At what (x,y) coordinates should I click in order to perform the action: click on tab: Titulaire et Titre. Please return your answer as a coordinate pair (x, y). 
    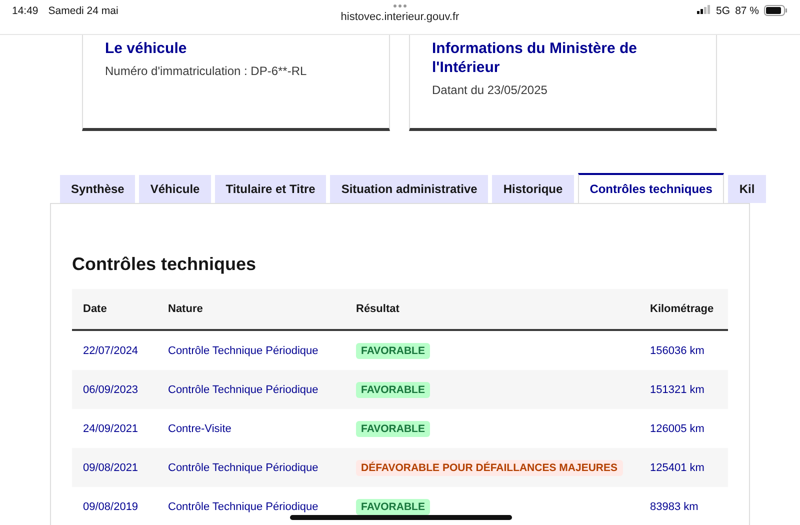
    Looking at the image, I should click on (270, 189).